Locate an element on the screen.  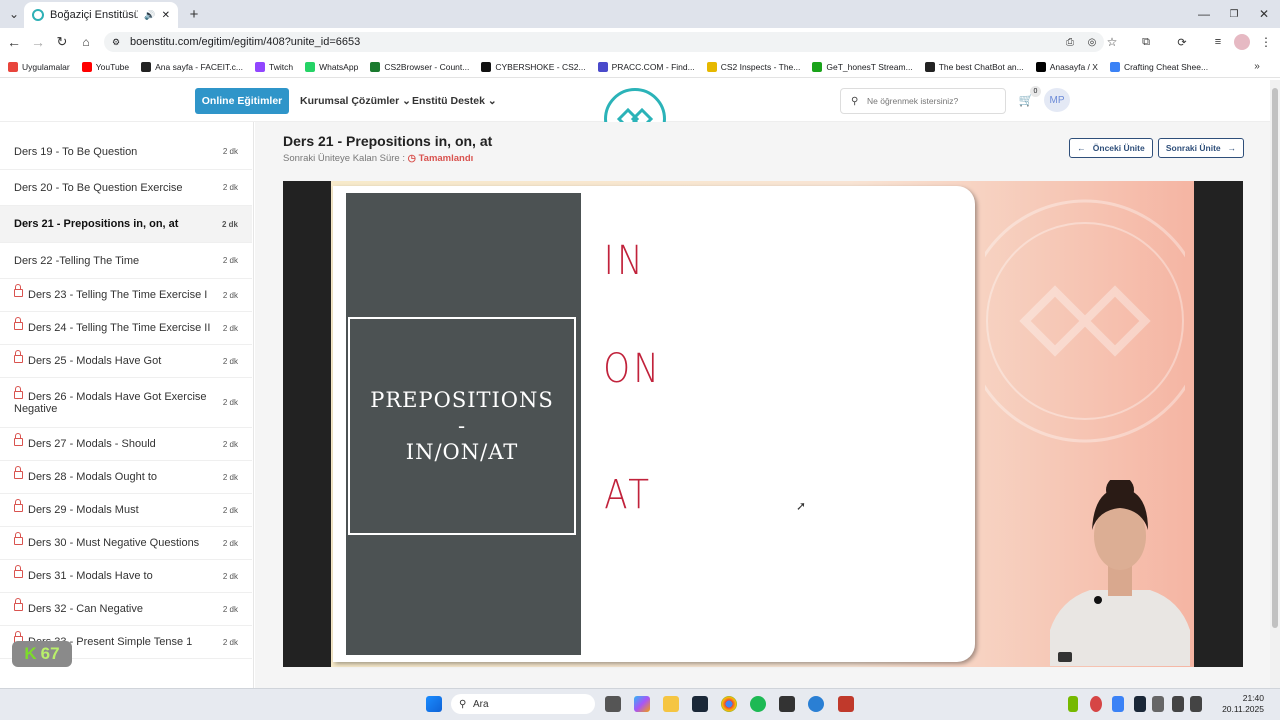
online-courses-button: Online Eğitimler is located at coordinates (242, 101).